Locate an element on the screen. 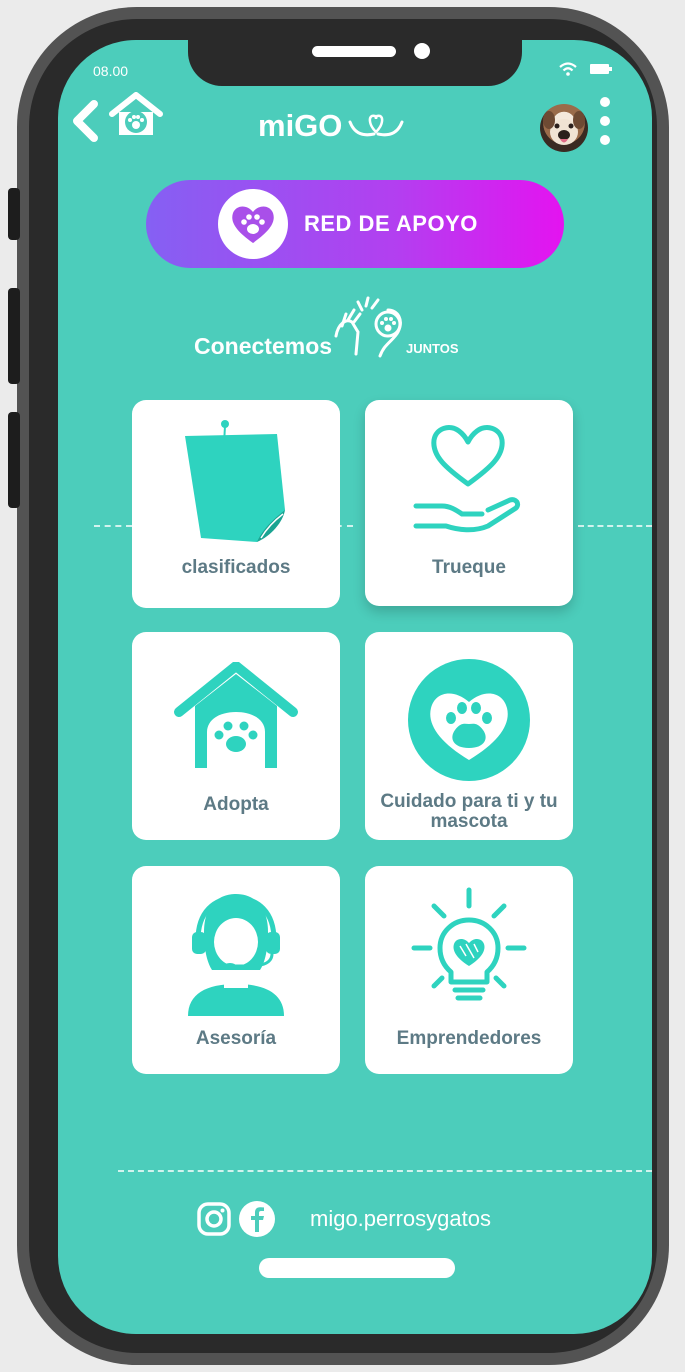 The height and width of the screenshot is (1372, 685). card-trueque: Trueque is located at coordinates (469, 503).